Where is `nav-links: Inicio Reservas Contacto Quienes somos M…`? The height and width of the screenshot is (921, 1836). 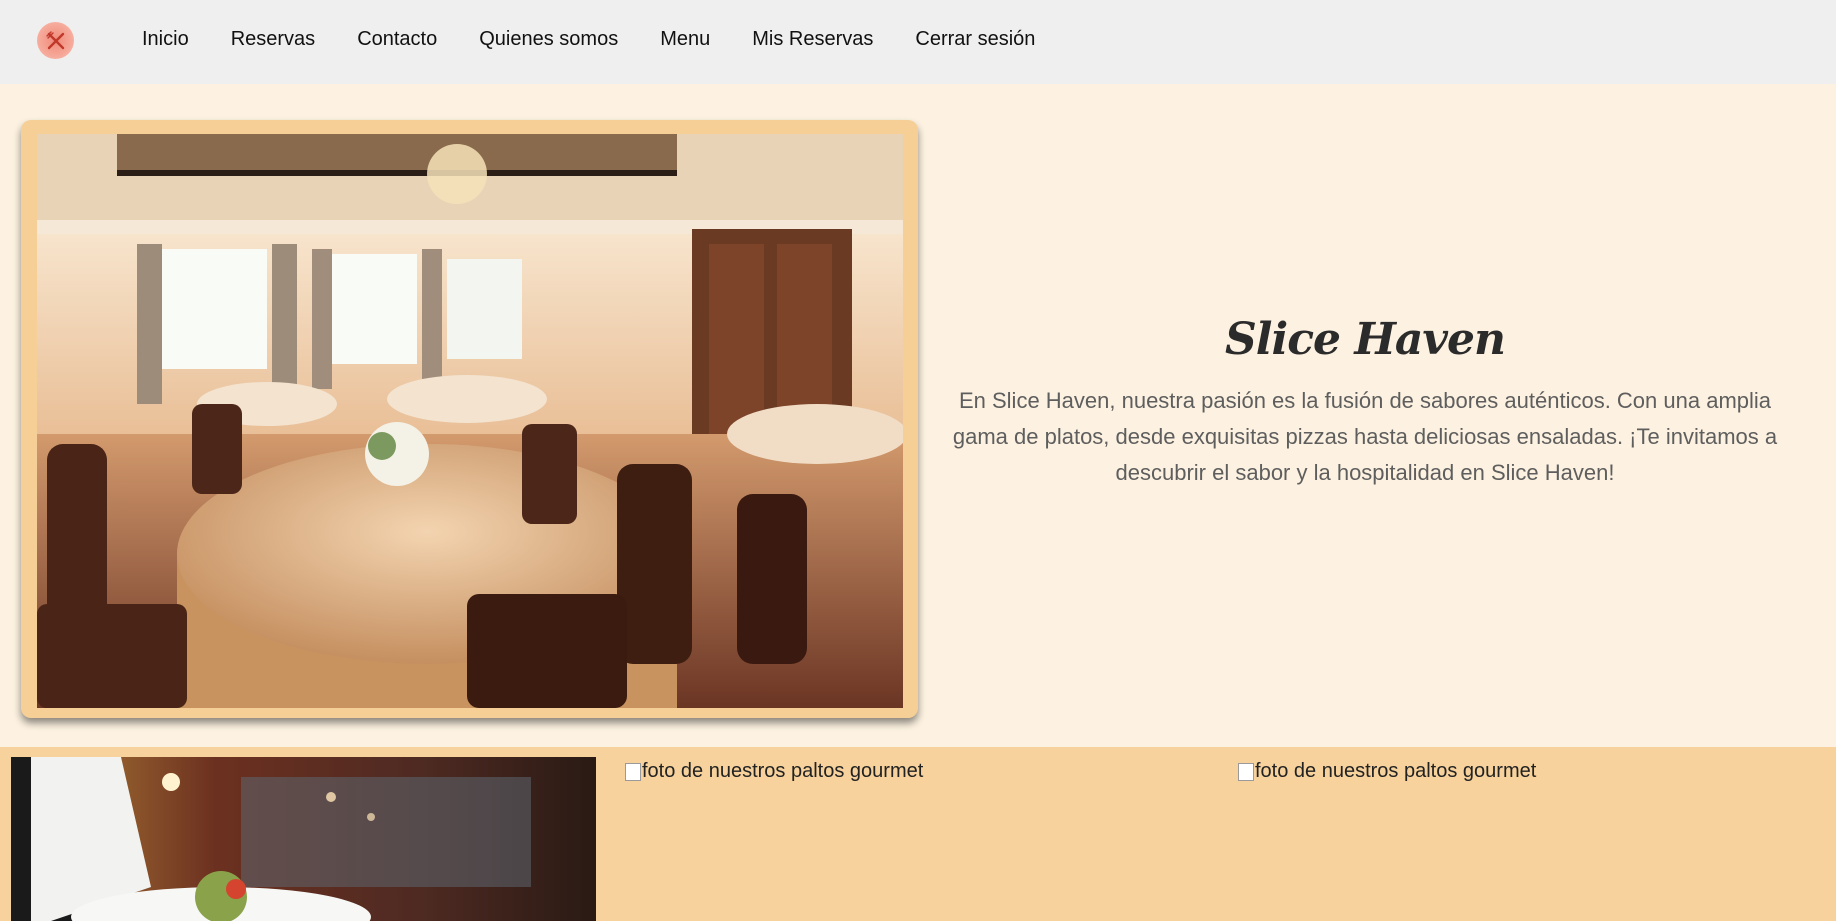
nav-links: Inicio Reservas Contacto Quienes somos M… is located at coordinates (588, 39).